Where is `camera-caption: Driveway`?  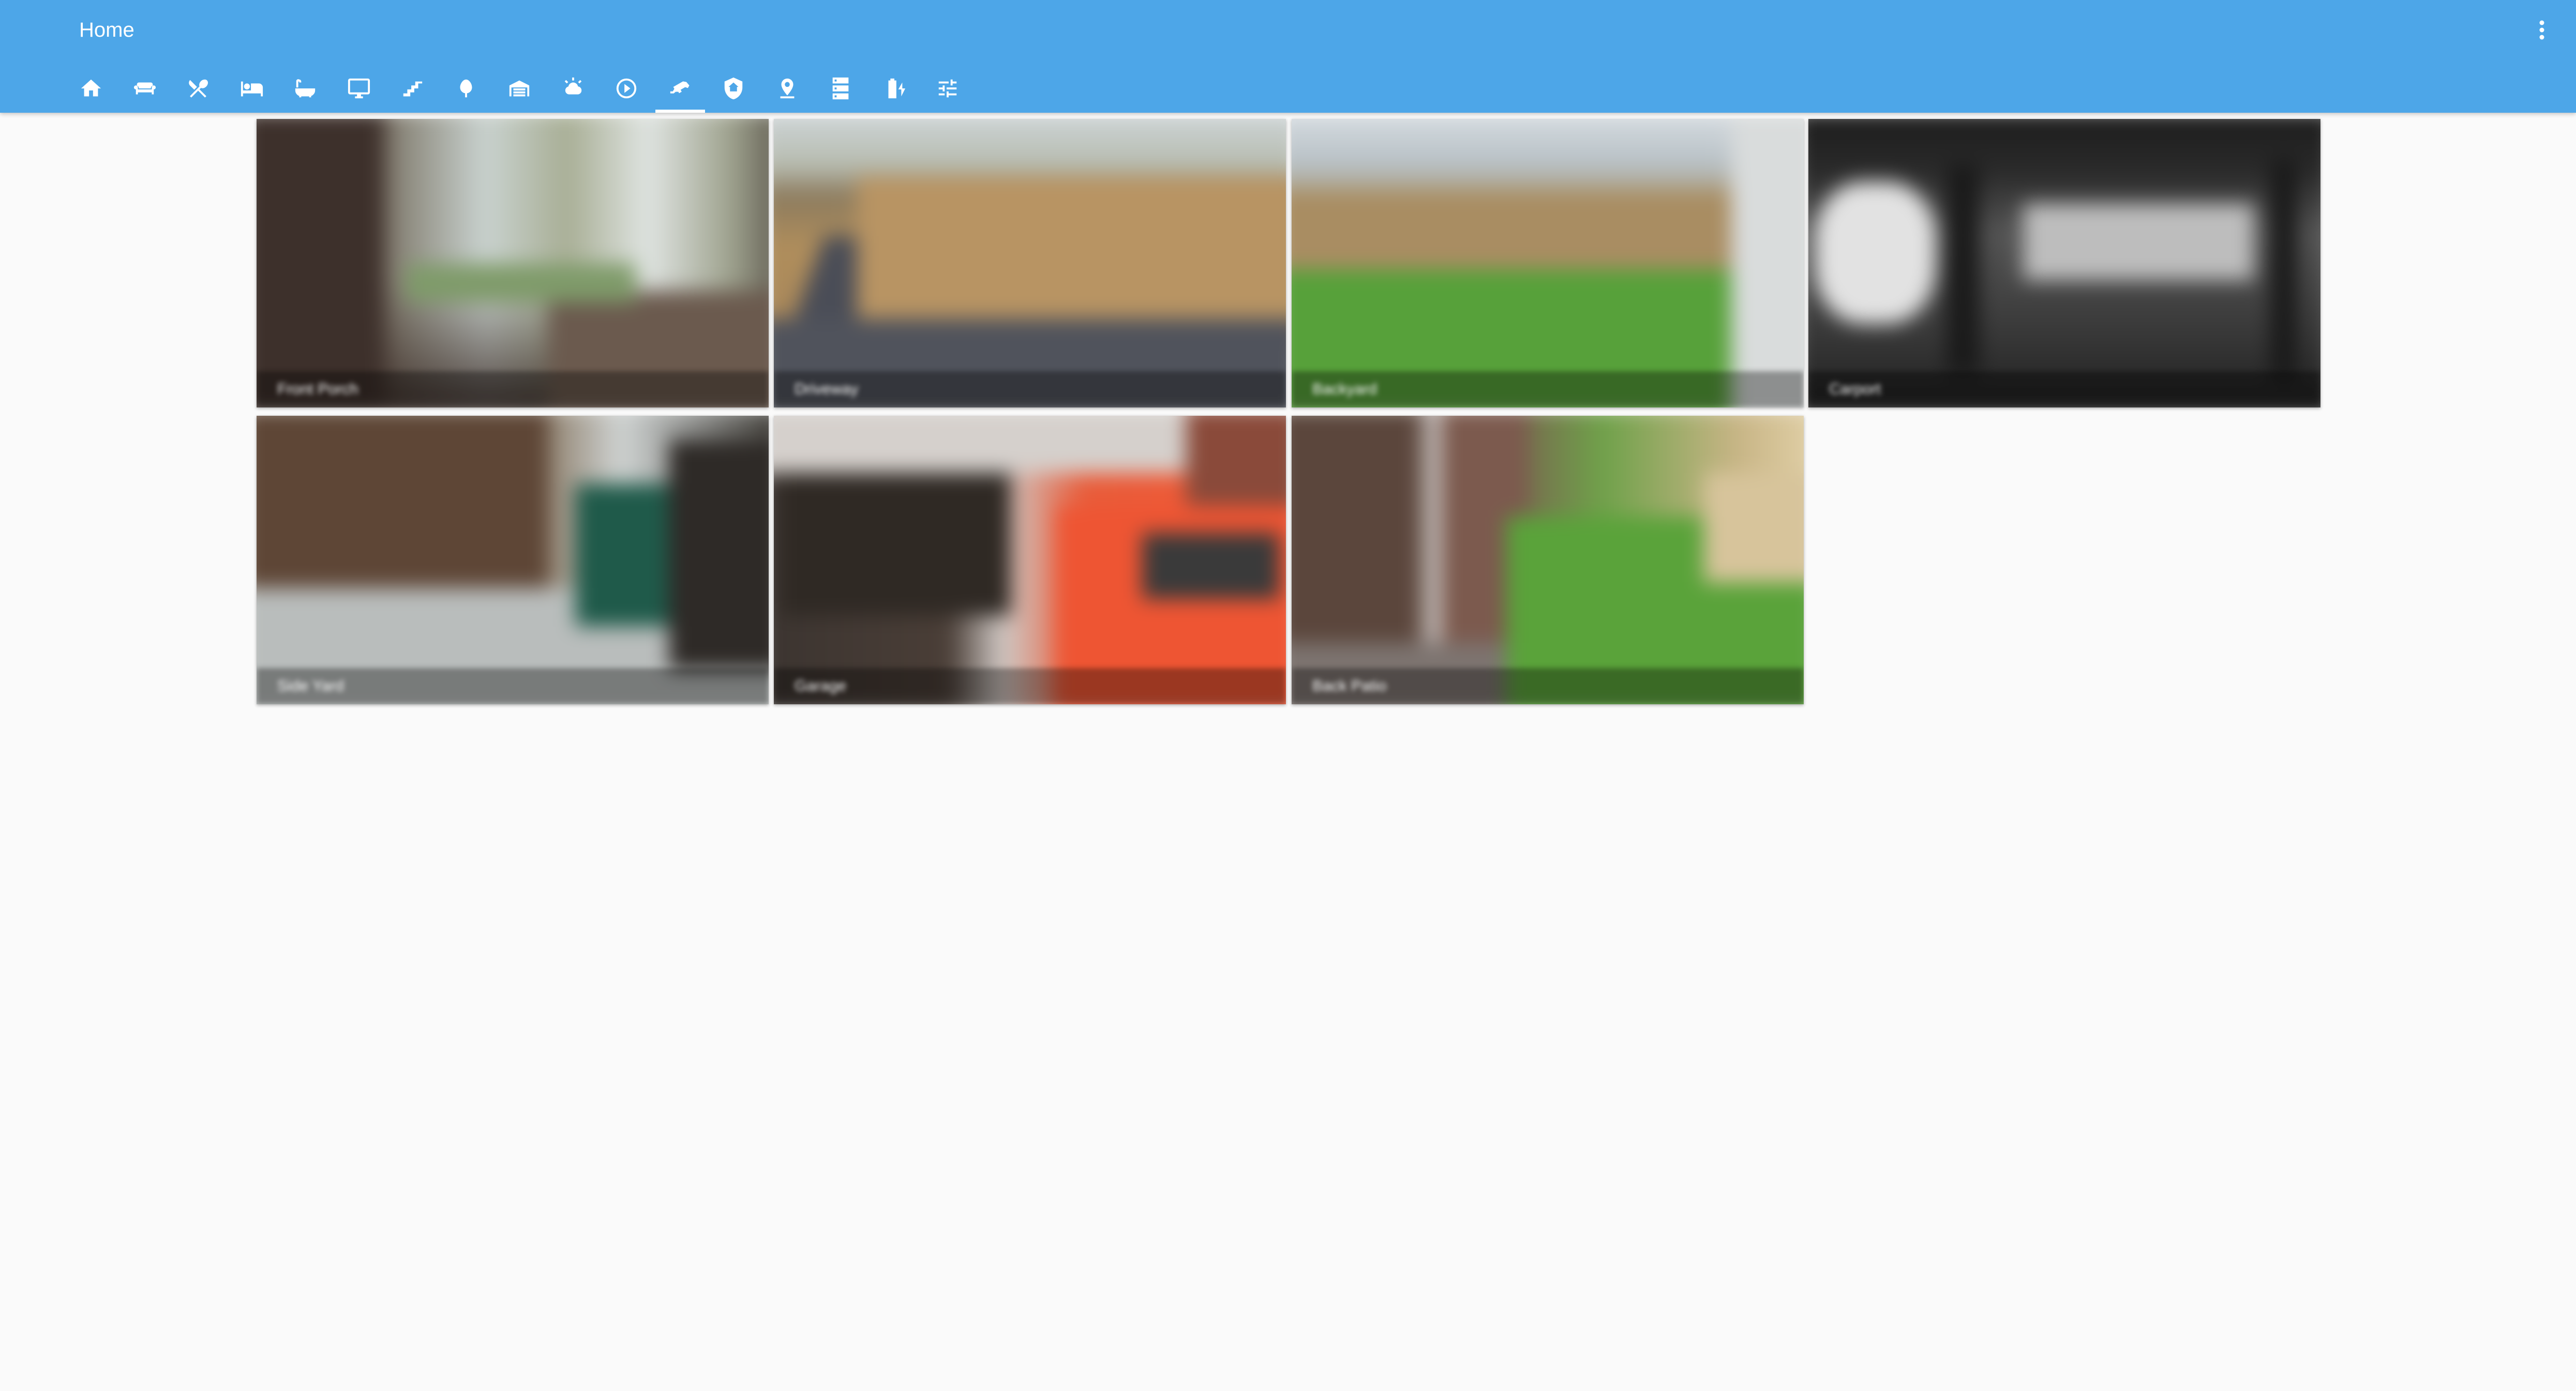 camera-caption: Driveway is located at coordinates (1030, 389).